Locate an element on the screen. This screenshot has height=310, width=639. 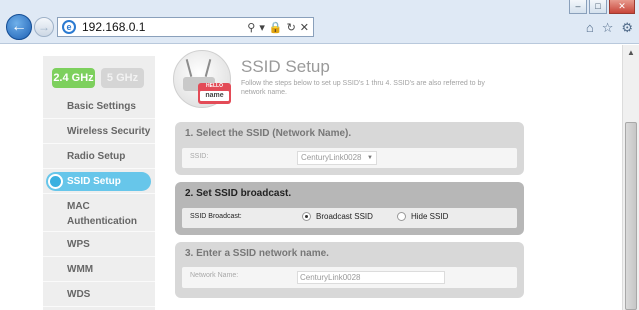
broadcast-ssid-radio: Broadcast SSID is located at coordinates (337, 216).